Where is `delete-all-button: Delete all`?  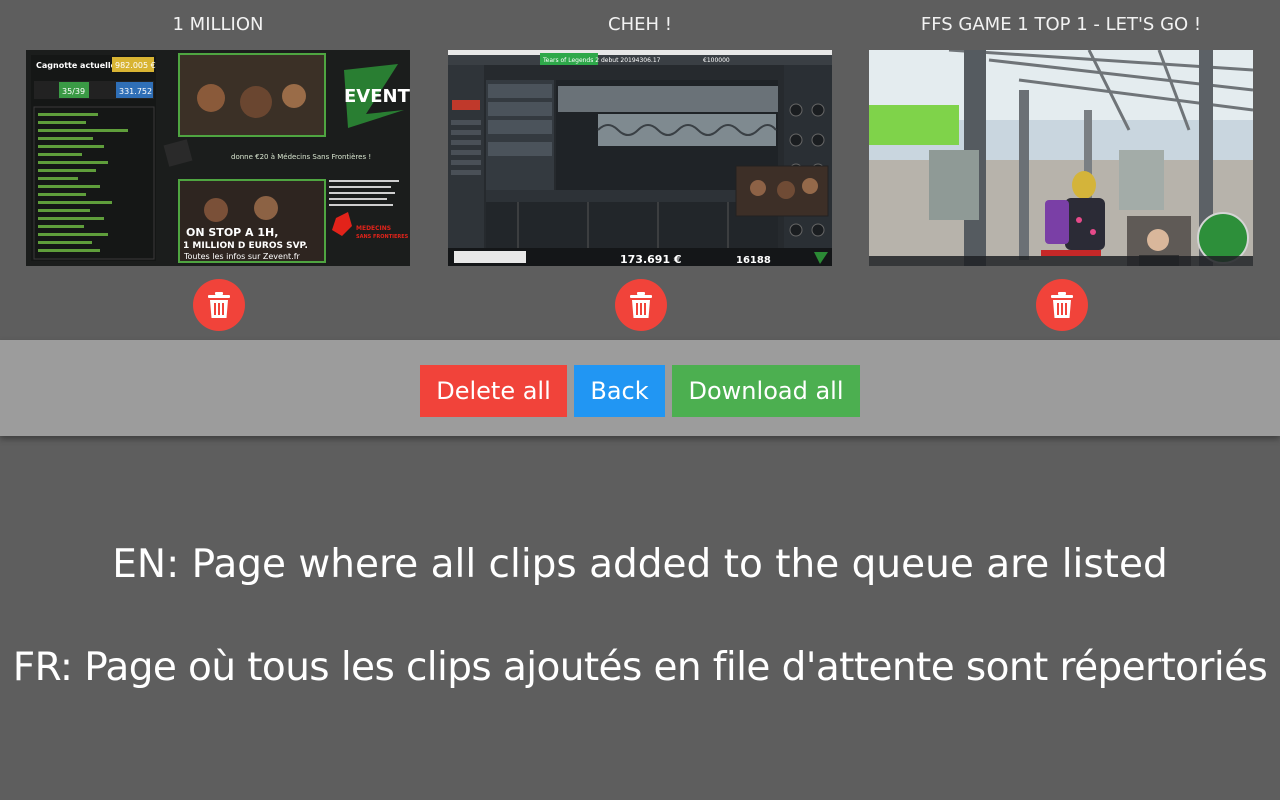 delete-all-button: Delete all is located at coordinates (493, 391).